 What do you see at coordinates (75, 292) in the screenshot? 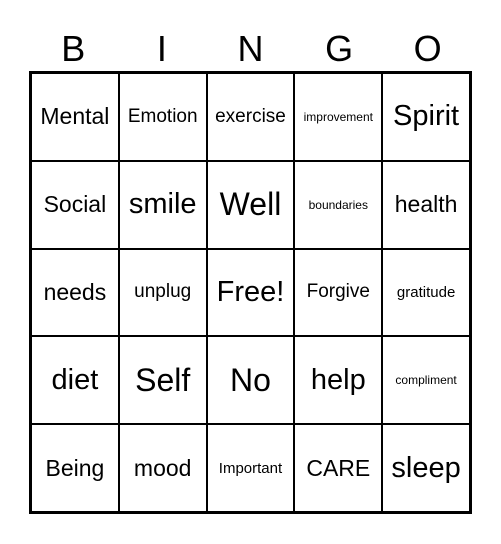
I see `bingo-cell: needs` at bounding box center [75, 292].